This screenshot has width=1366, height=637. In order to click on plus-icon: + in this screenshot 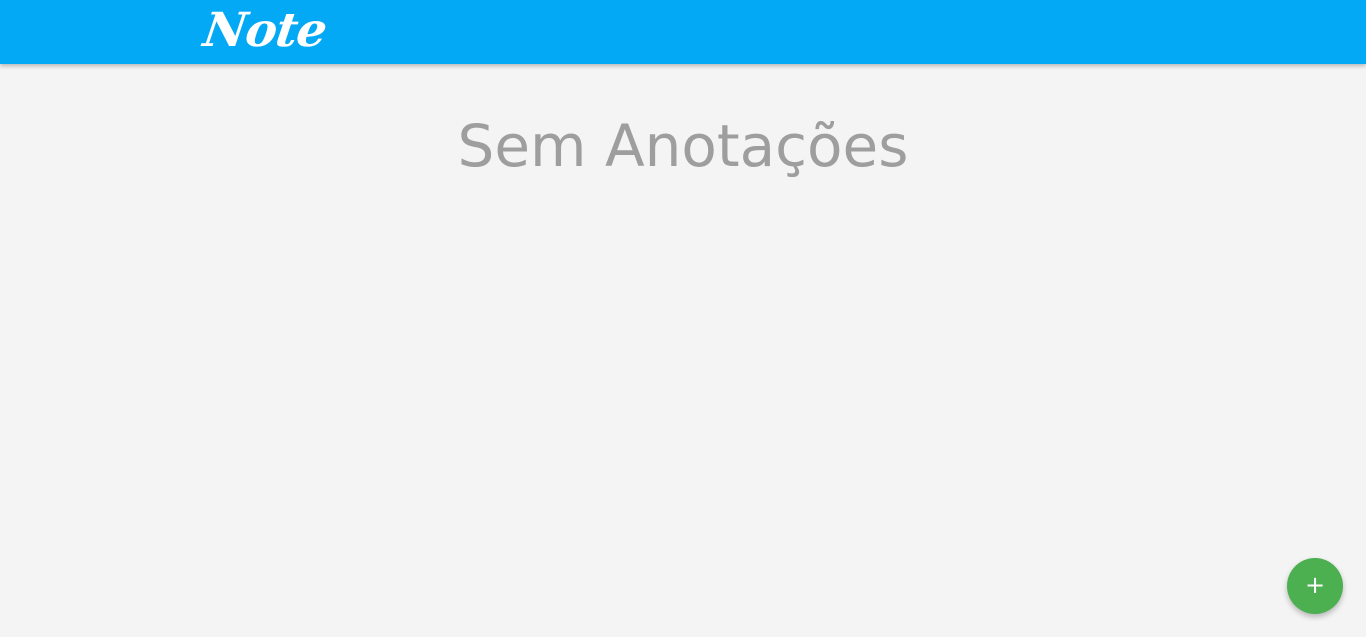, I will do `click(1315, 585)`.